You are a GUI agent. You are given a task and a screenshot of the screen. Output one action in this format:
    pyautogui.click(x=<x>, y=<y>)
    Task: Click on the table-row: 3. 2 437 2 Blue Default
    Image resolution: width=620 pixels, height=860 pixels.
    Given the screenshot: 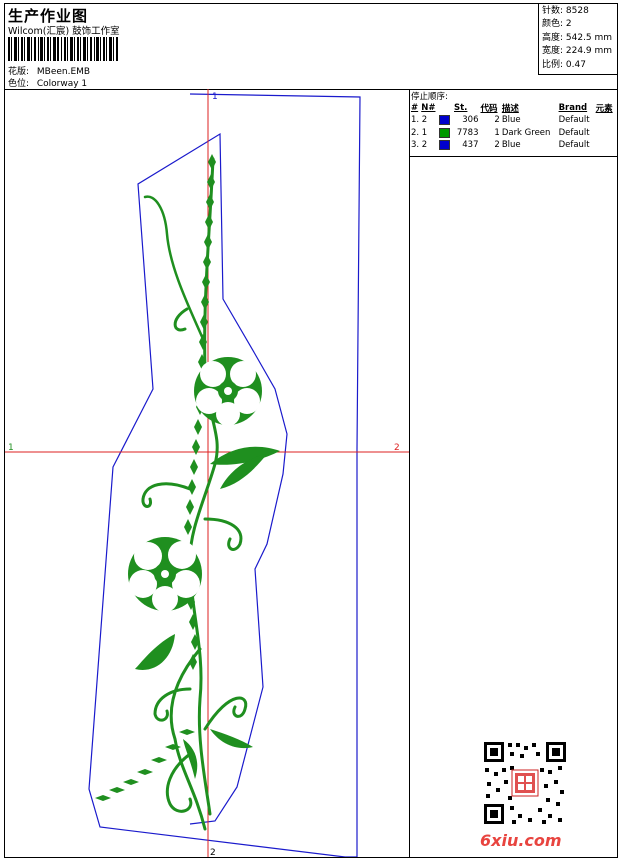 What is the action you would take?
    pyautogui.click(x=513, y=145)
    